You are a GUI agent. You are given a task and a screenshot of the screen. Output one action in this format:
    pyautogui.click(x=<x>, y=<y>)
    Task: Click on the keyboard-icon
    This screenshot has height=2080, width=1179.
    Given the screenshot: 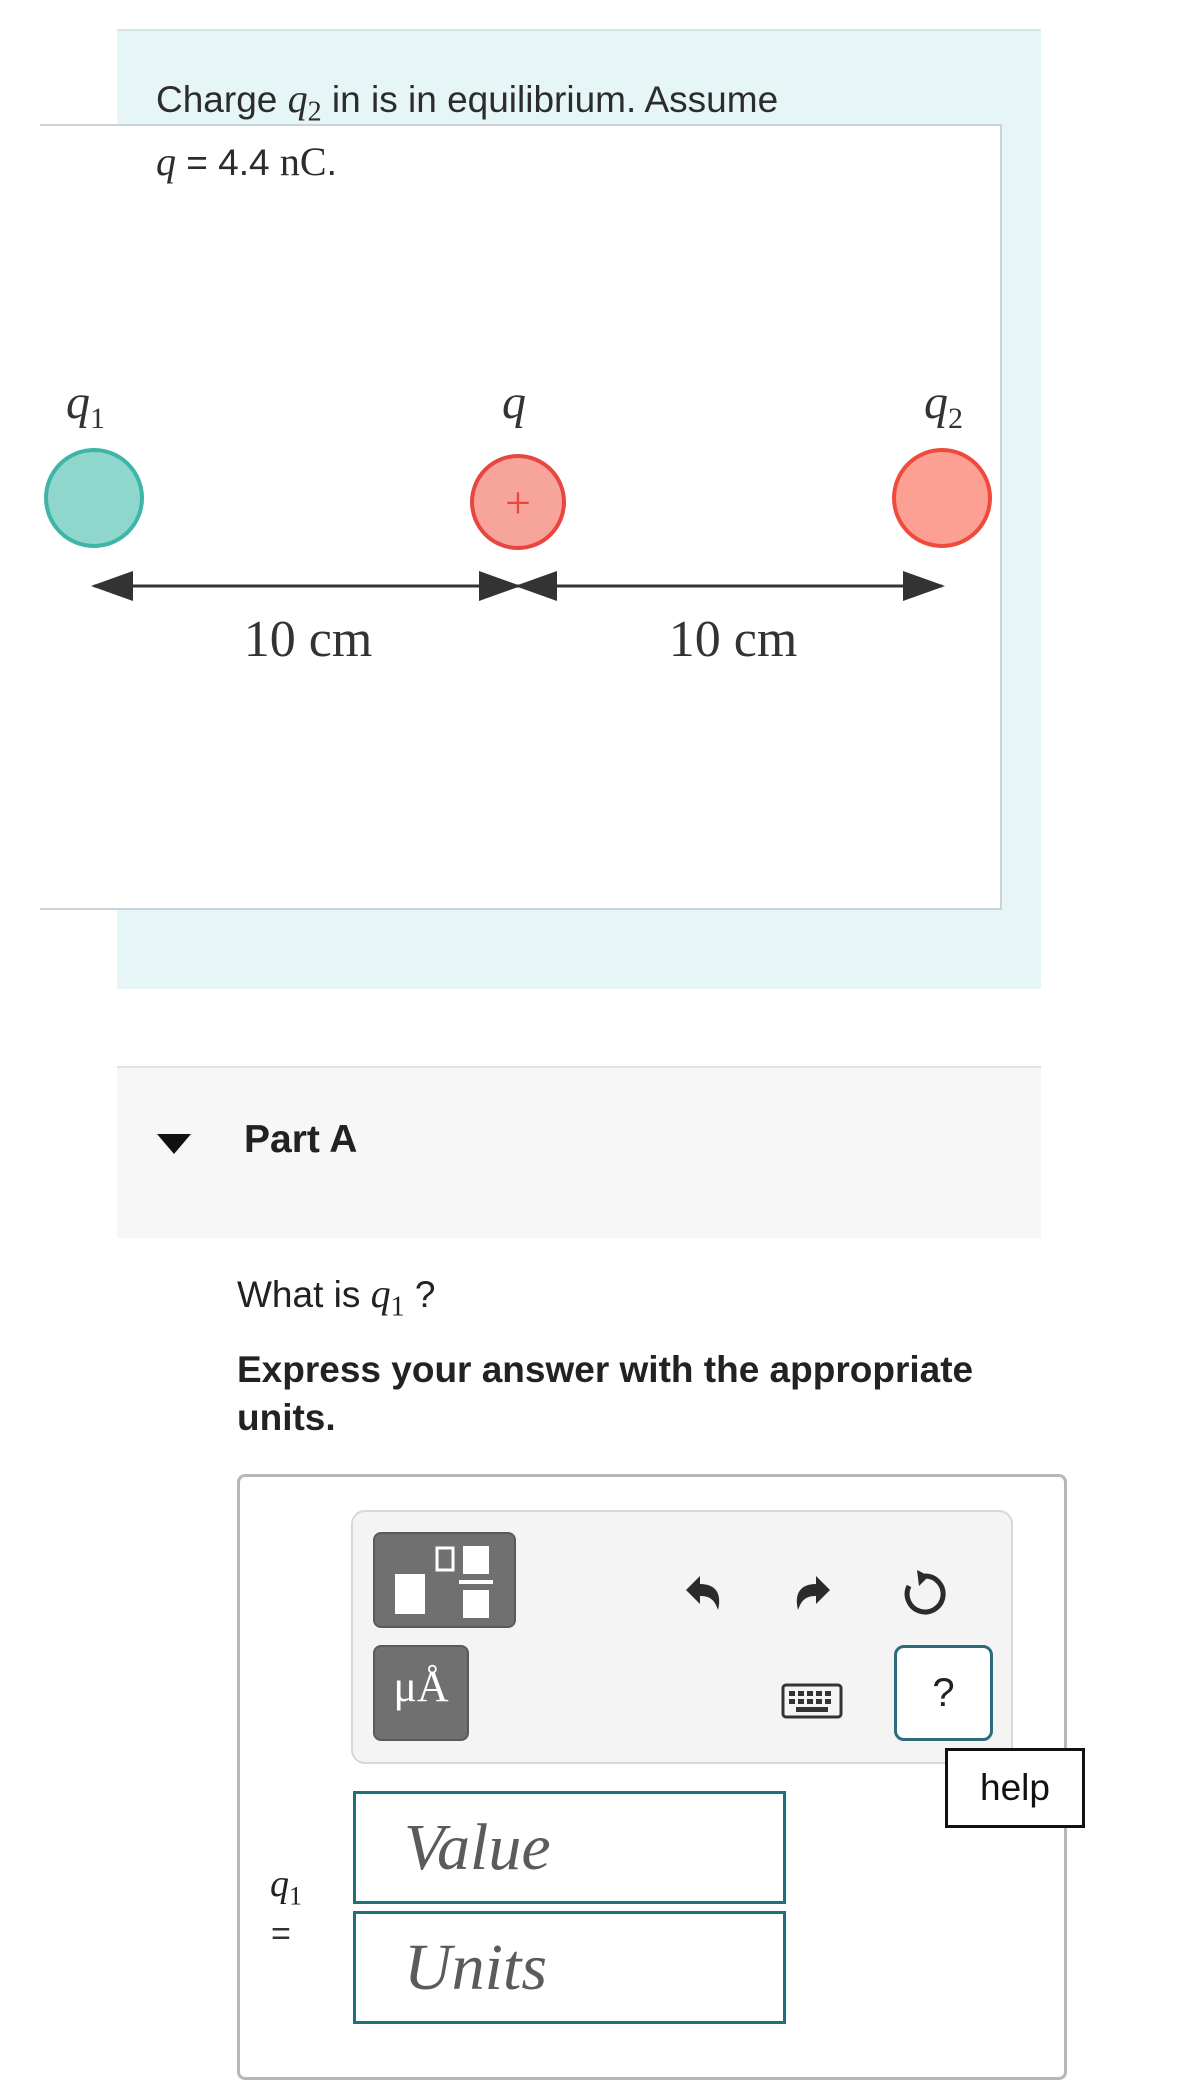 What is the action you would take?
    pyautogui.click(x=812, y=1701)
    